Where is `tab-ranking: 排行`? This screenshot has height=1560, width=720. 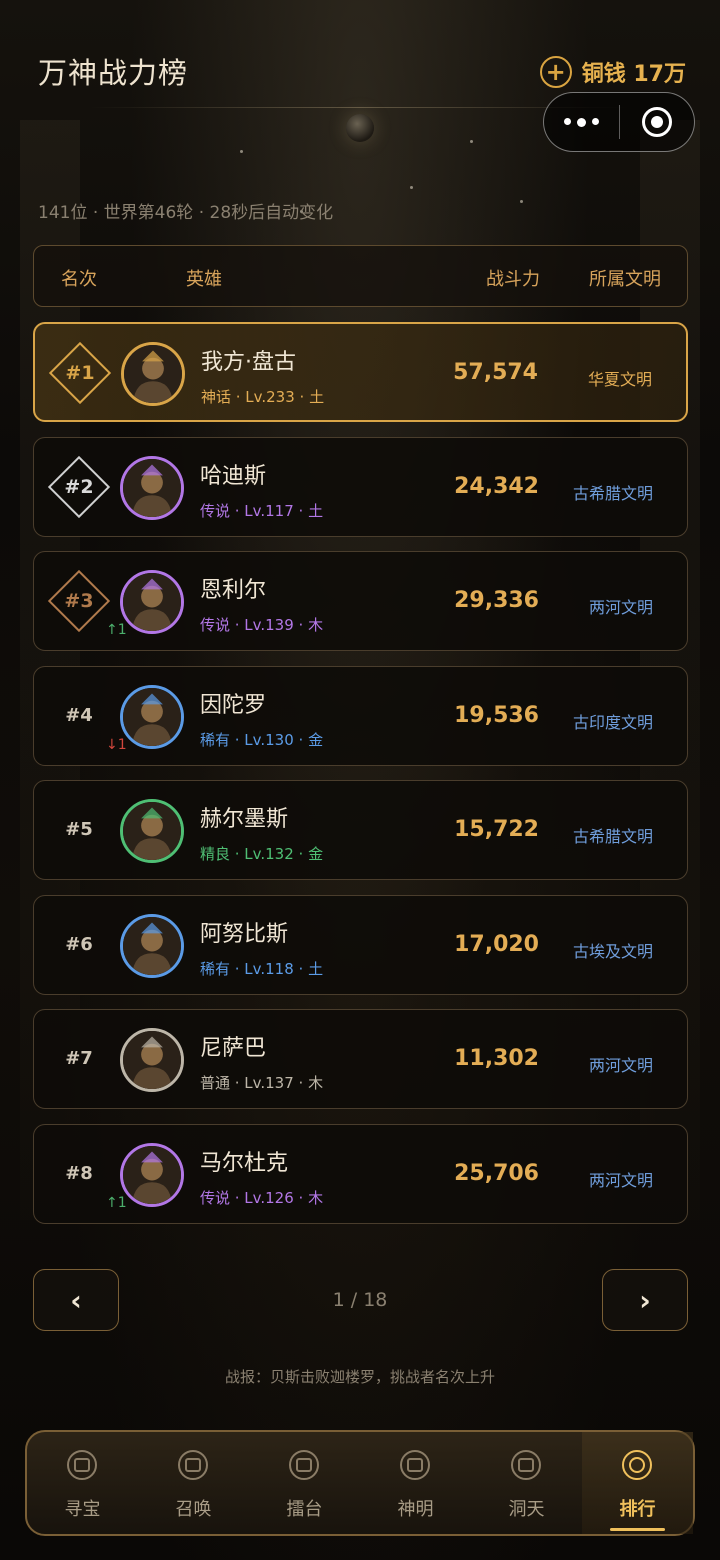
tab-ranking: 排行 is located at coordinates (637, 1483).